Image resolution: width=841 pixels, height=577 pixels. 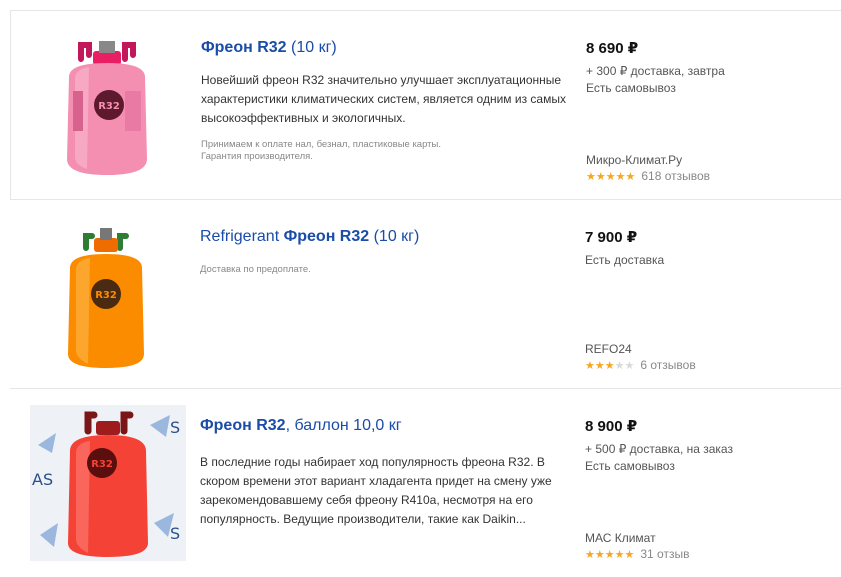 What do you see at coordinates (309, 237) in the screenshot?
I see `offer-title: Refrigerant Фреон R32 (10 кг)` at bounding box center [309, 237].